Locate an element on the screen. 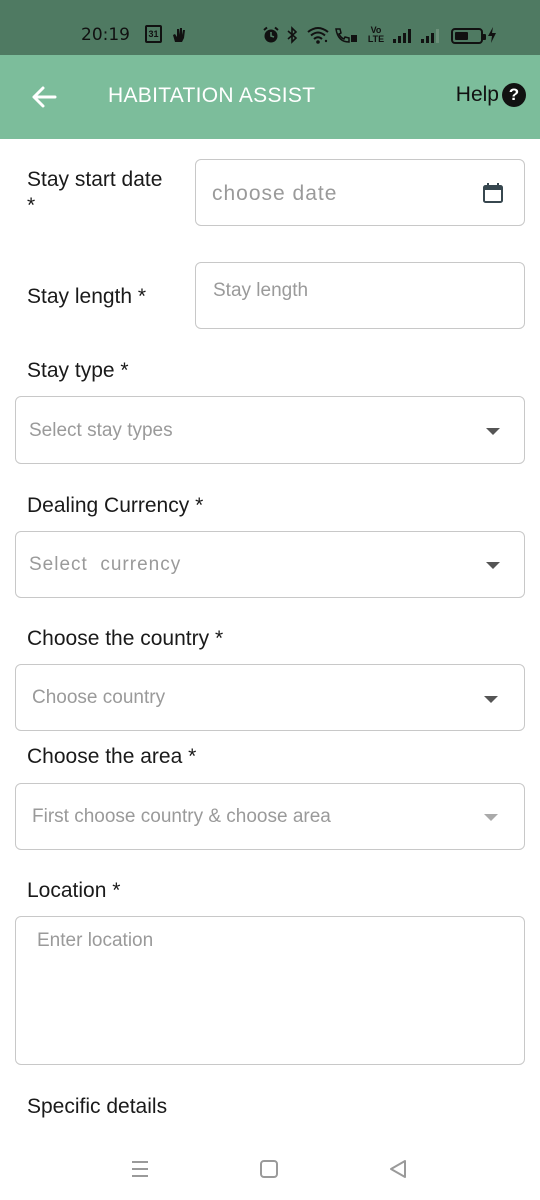 The width and height of the screenshot is (540, 1200). stay-length-label: Stay length * is located at coordinates (87, 296).